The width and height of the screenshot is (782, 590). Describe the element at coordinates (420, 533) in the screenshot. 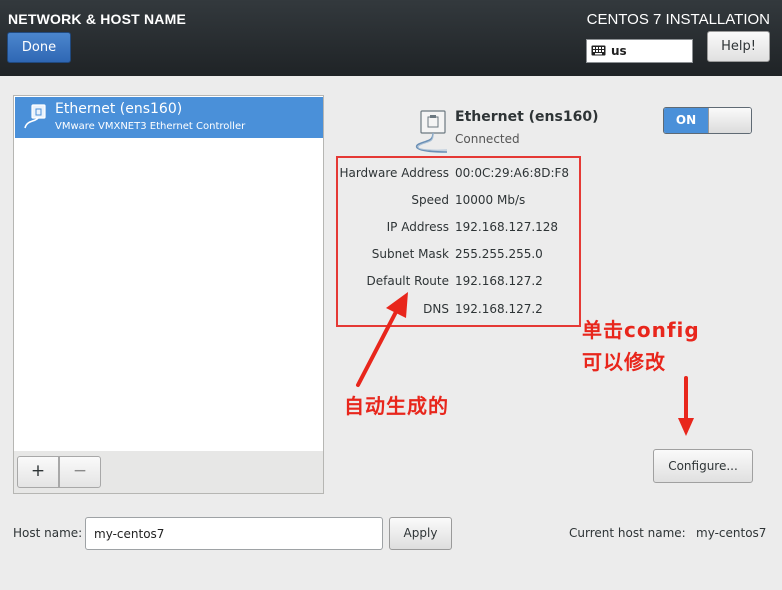

I see `apply-button: Apply` at that location.